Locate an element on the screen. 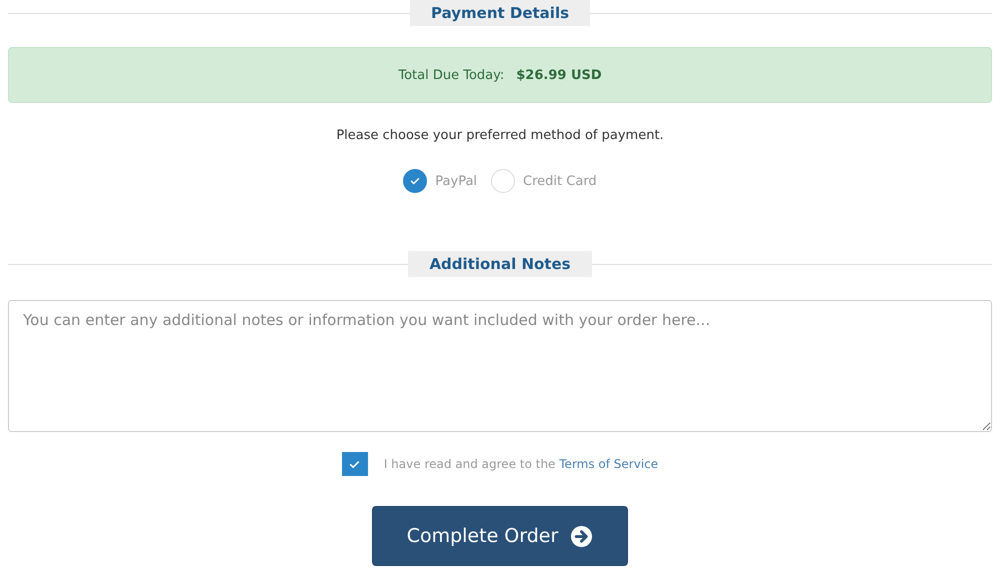 The image size is (1000, 581). complete-order-button: Complete Order is located at coordinates (500, 536).